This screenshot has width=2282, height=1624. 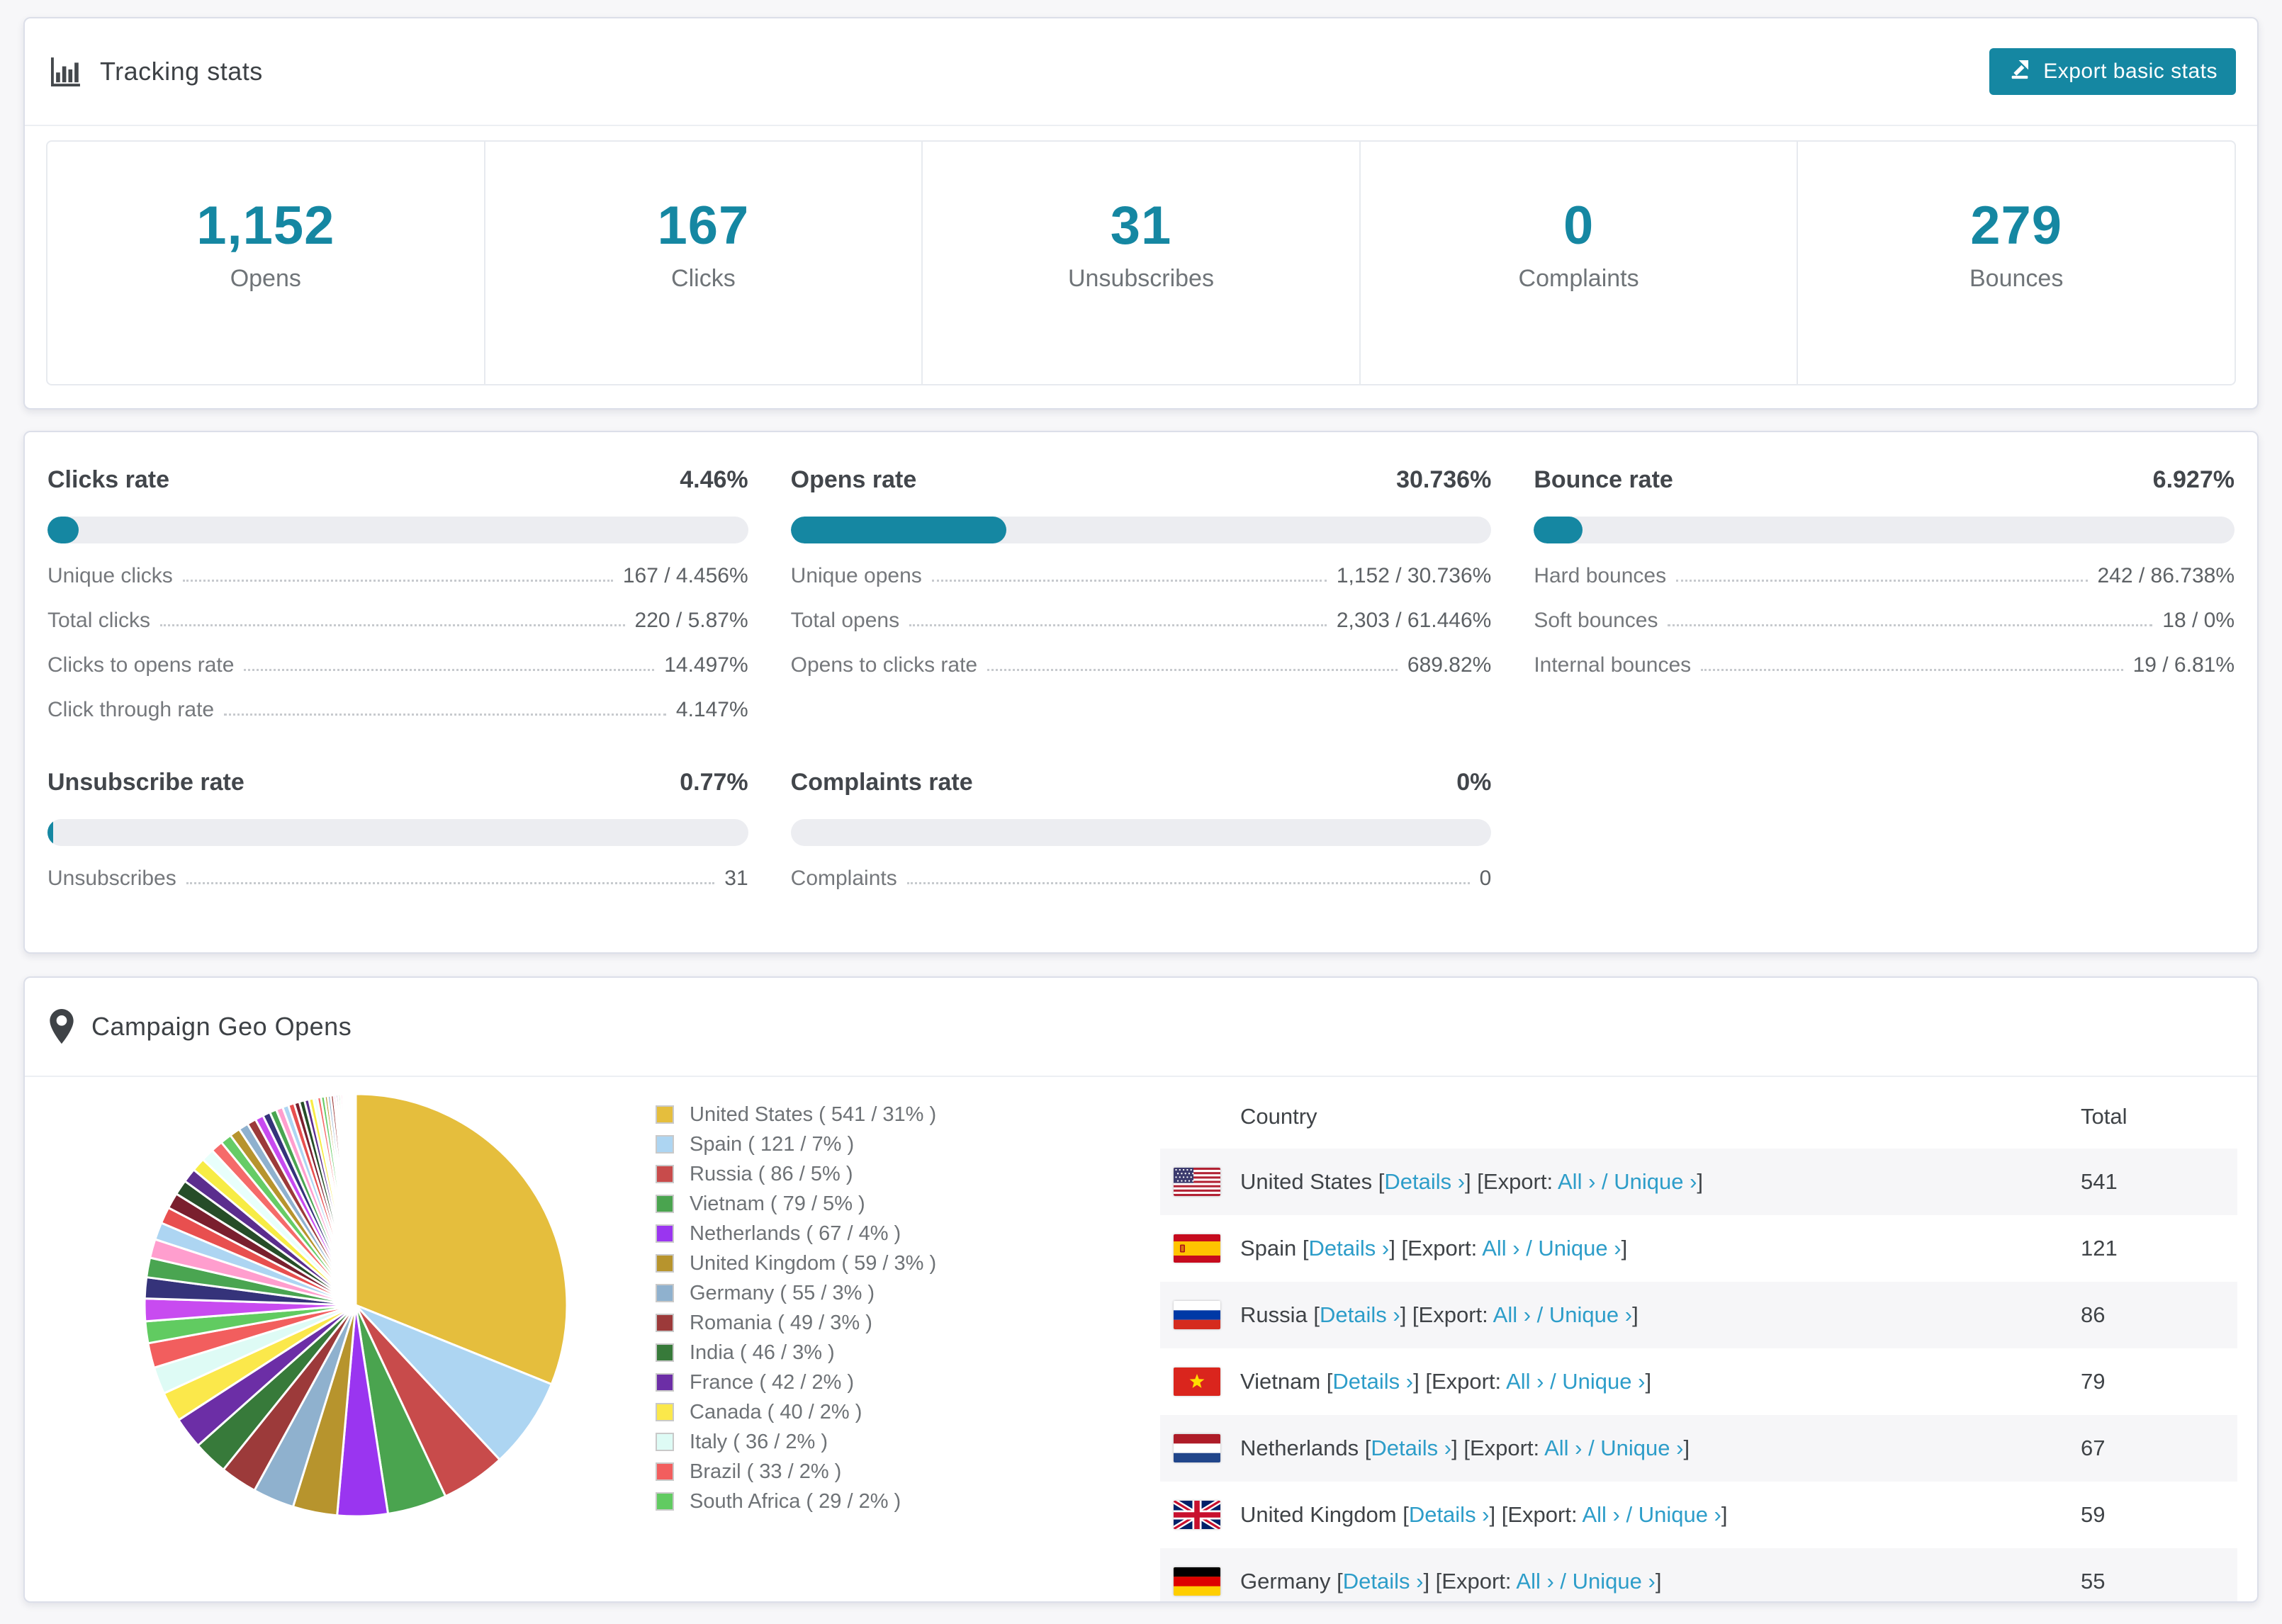 I want to click on stat-line-label: Hard bounces, so click(x=1601, y=575).